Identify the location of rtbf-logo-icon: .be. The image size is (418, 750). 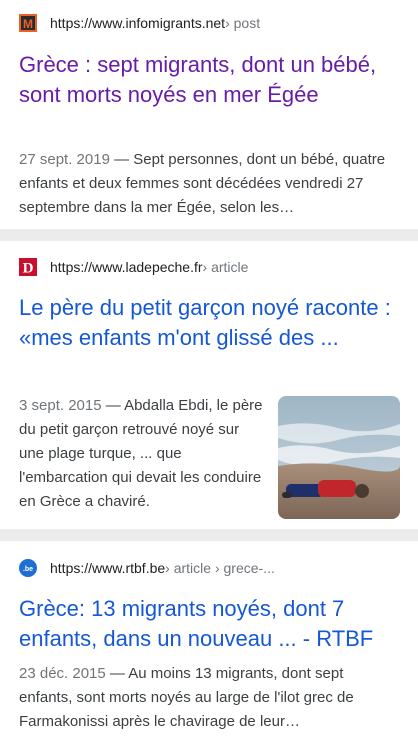
(28, 568).